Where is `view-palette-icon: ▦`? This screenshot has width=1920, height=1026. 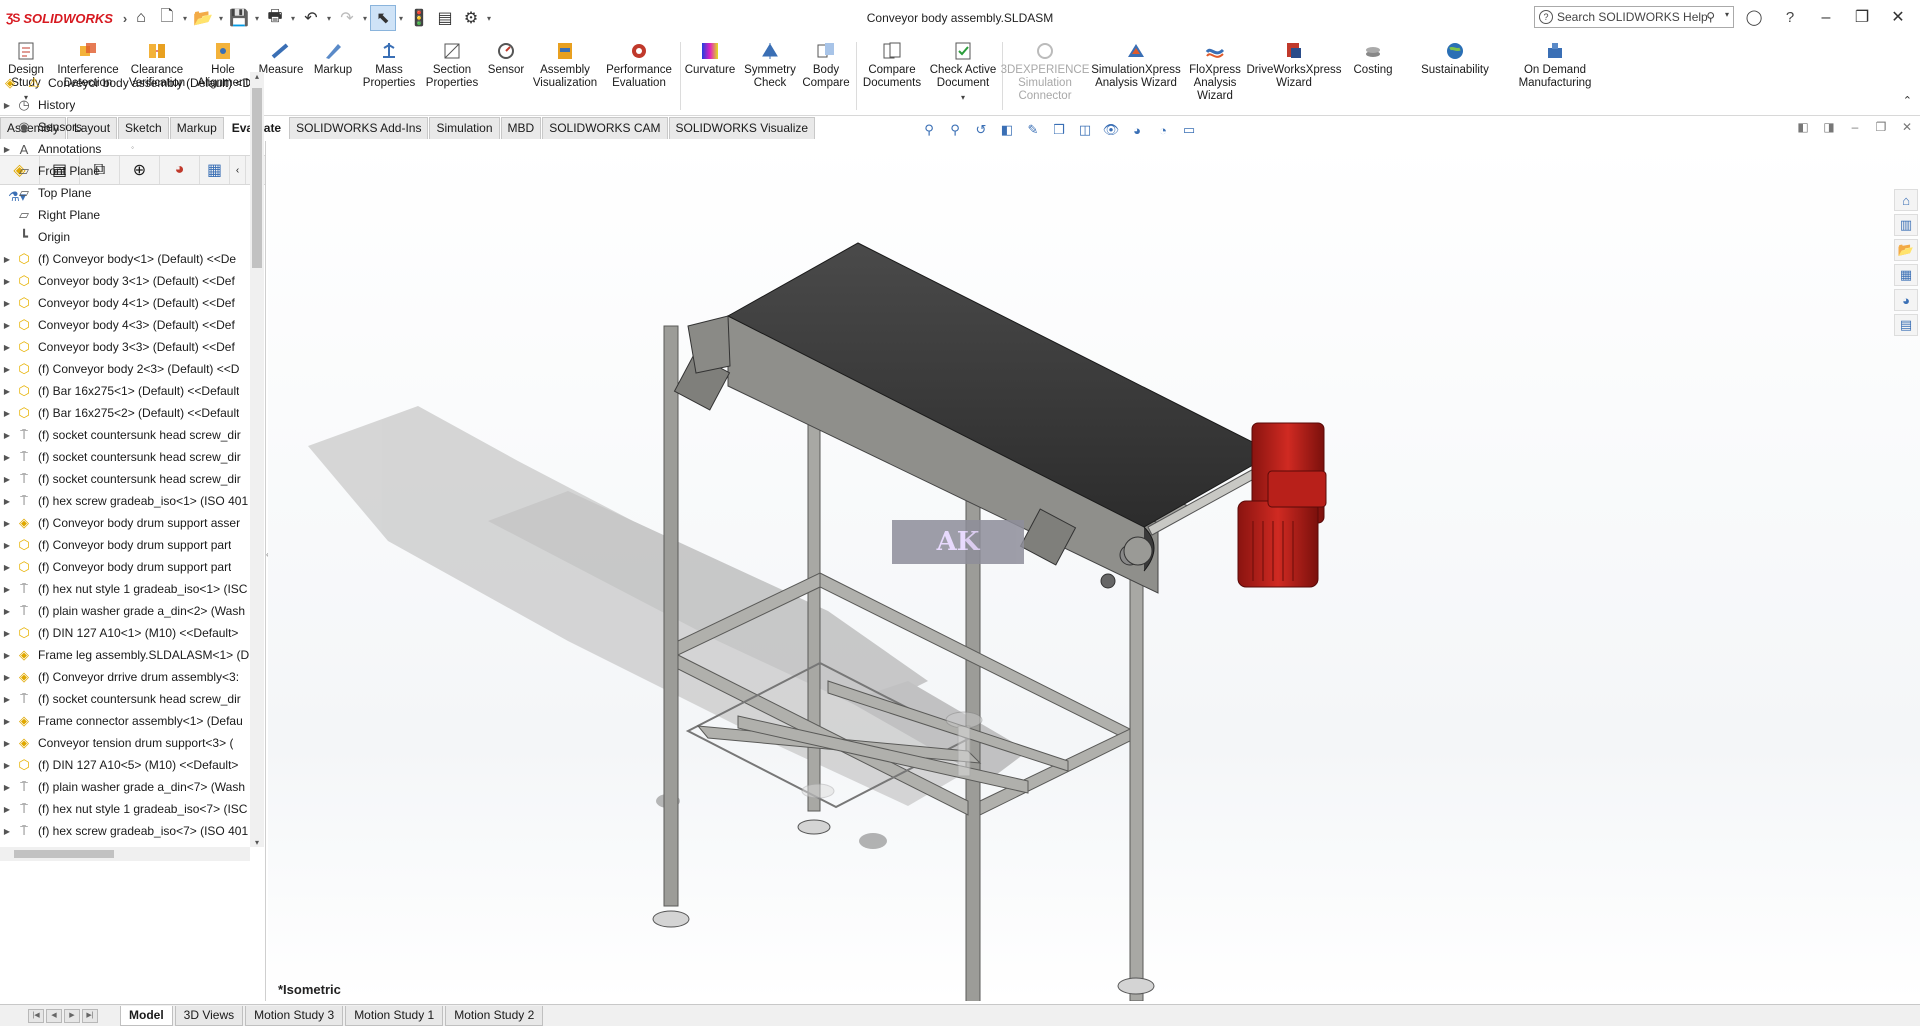
view-palette-icon: ▦ is located at coordinates (1906, 275).